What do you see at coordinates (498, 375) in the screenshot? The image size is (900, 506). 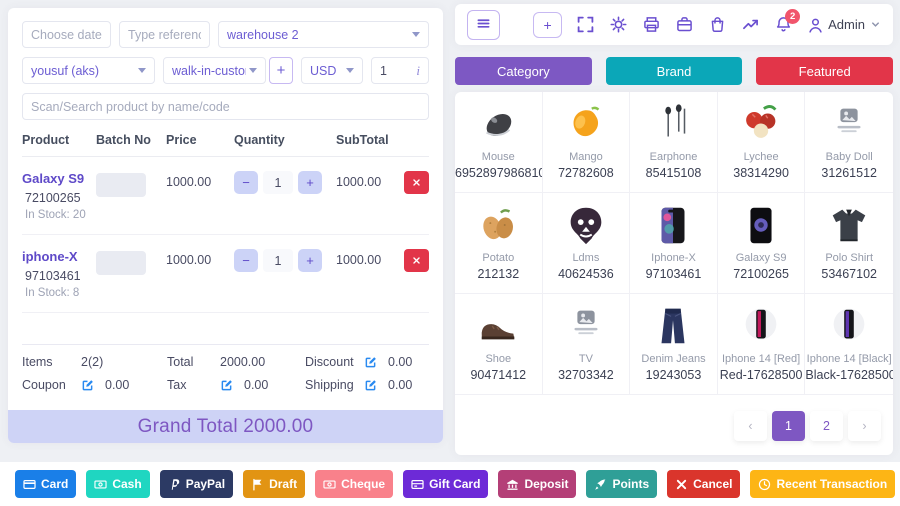 I see `product-code: 90471412` at bounding box center [498, 375].